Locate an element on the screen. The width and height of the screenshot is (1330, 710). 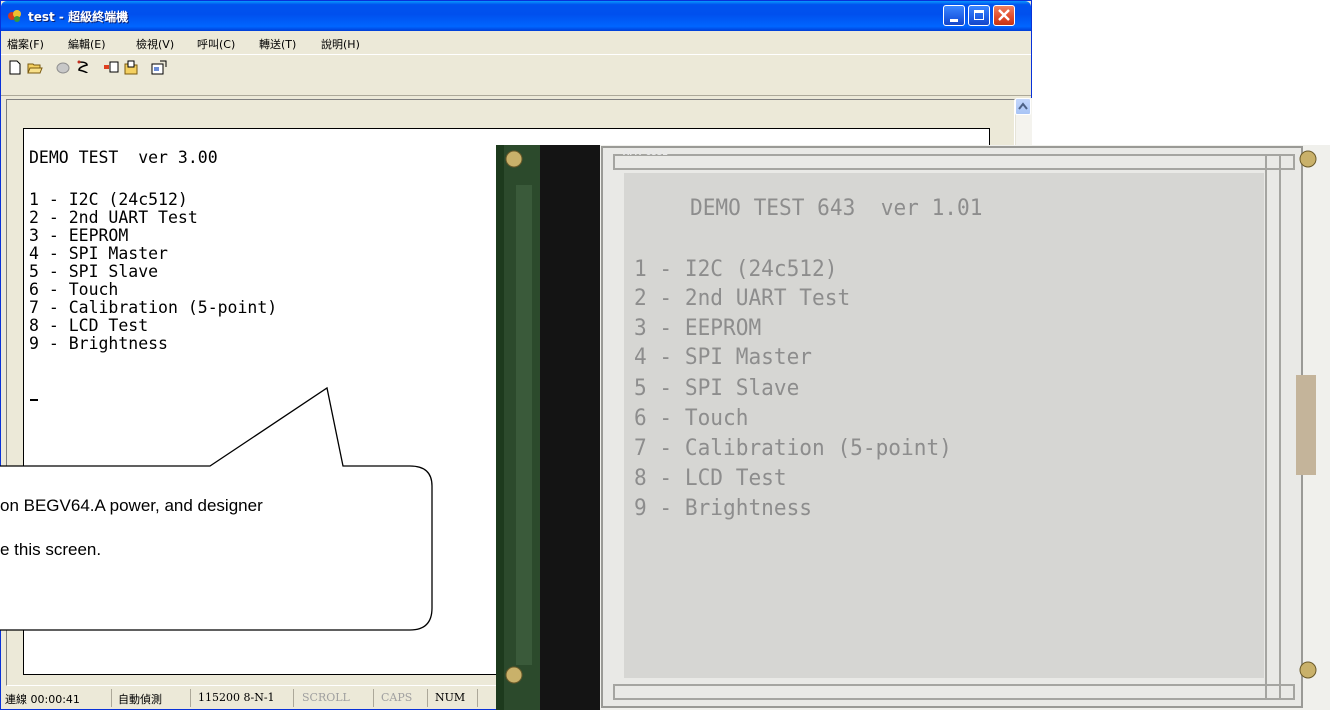
lcd-line: 7 - Calibration (5-point) is located at coordinates (793, 448).